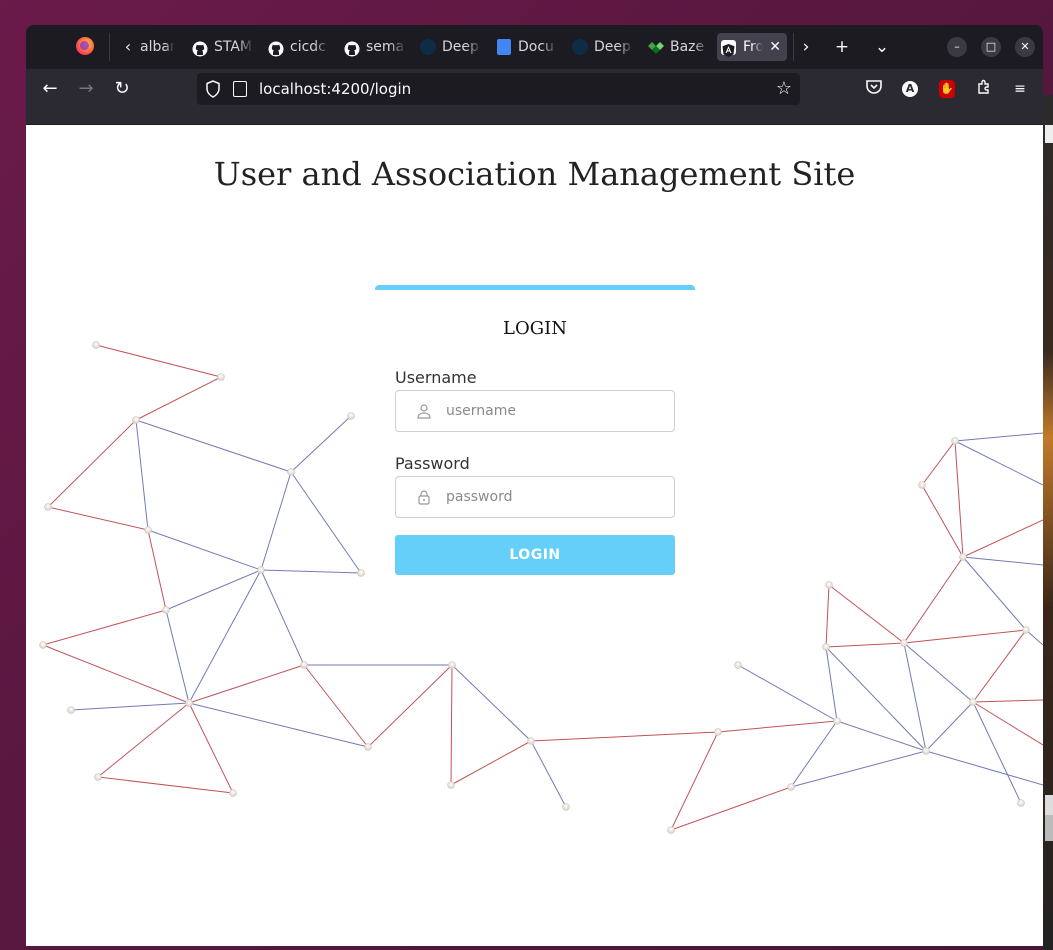 The width and height of the screenshot is (1053, 950). I want to click on back-icon: ←, so click(50, 89).